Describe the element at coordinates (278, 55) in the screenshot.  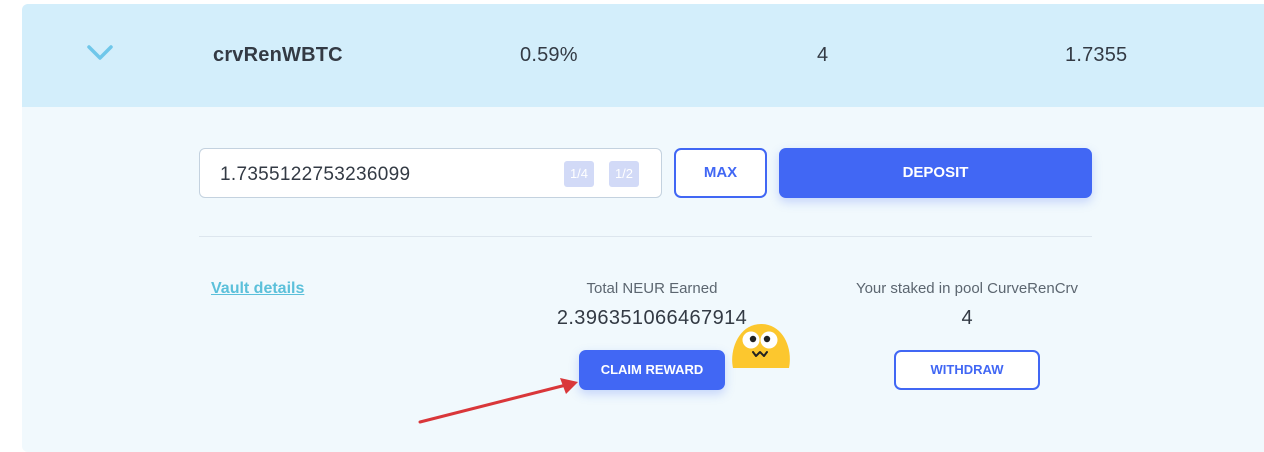
I see `pool-name: crvRenWBTC` at that location.